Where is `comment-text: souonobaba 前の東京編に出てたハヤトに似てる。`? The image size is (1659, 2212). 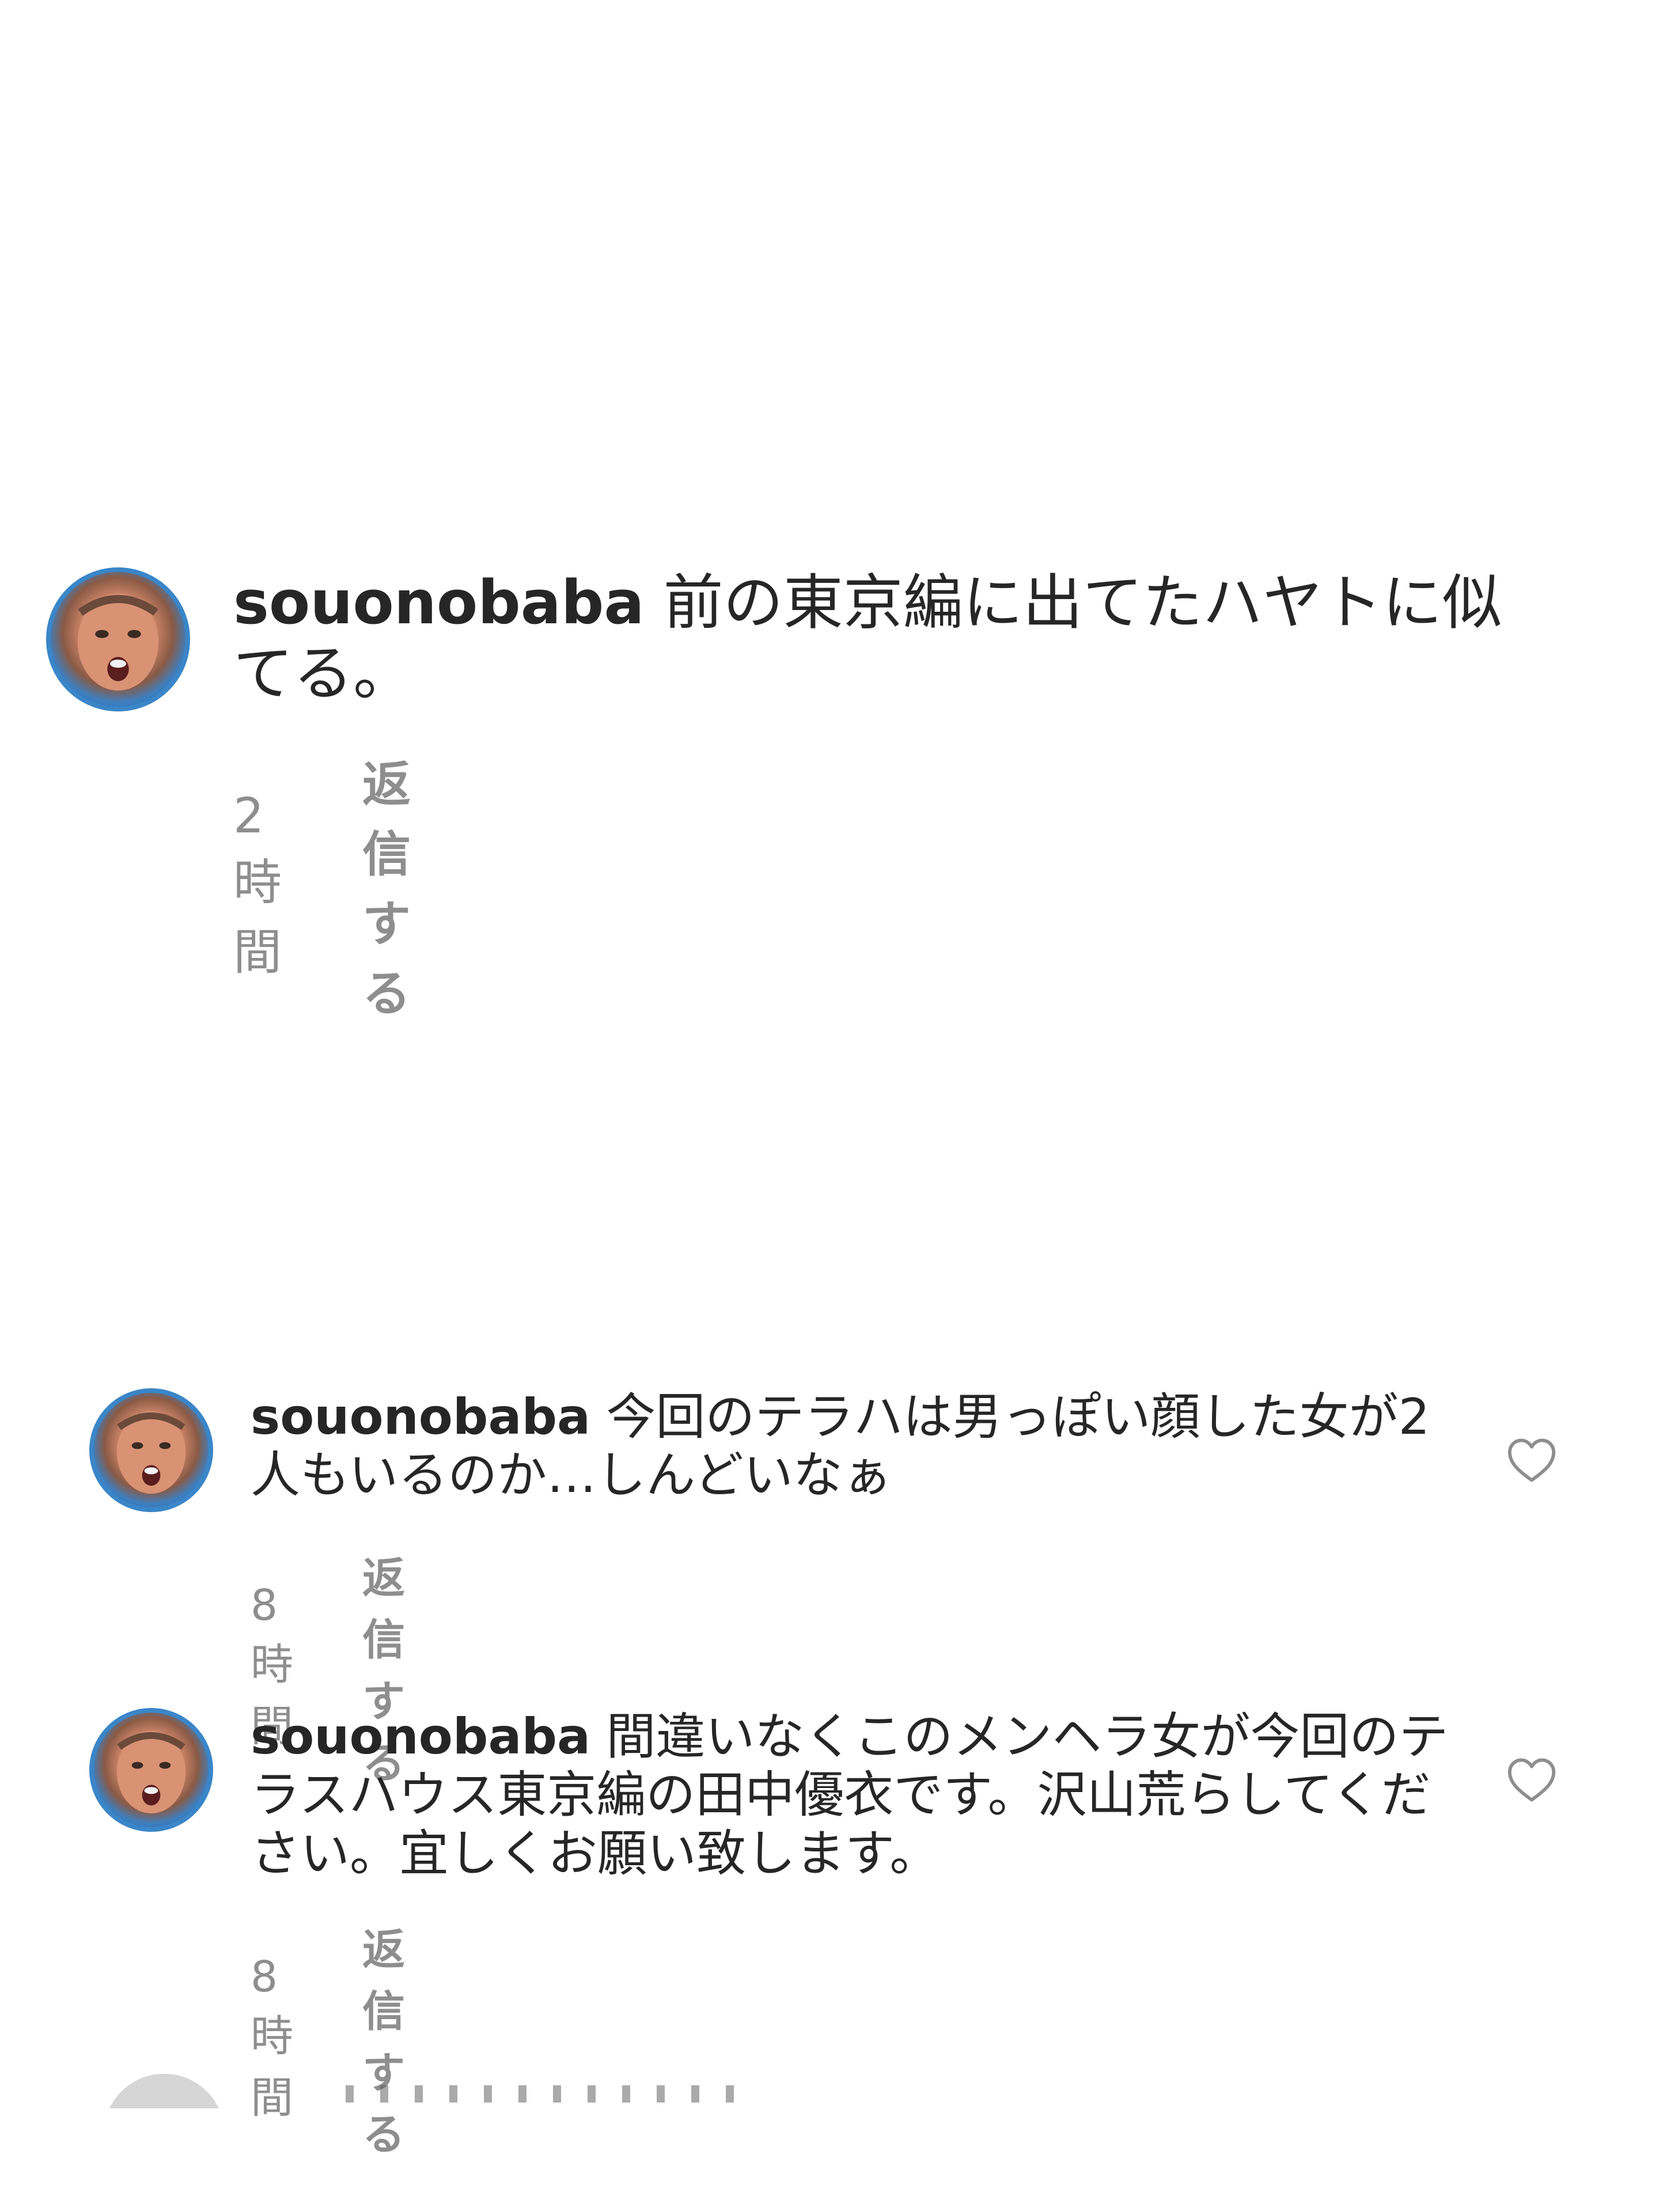 comment-text: souonobaba 前の東京編に出てたハヤトに似てる。 is located at coordinates (895, 638).